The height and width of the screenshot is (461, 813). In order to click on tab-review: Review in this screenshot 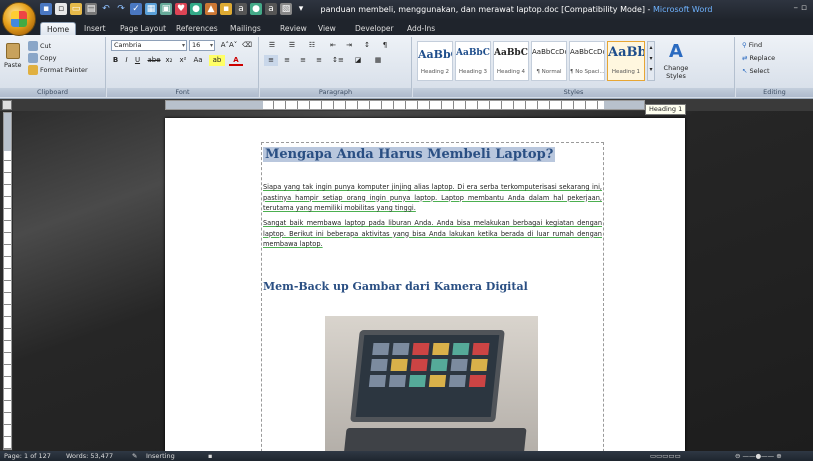, I will do `click(293, 28)`.